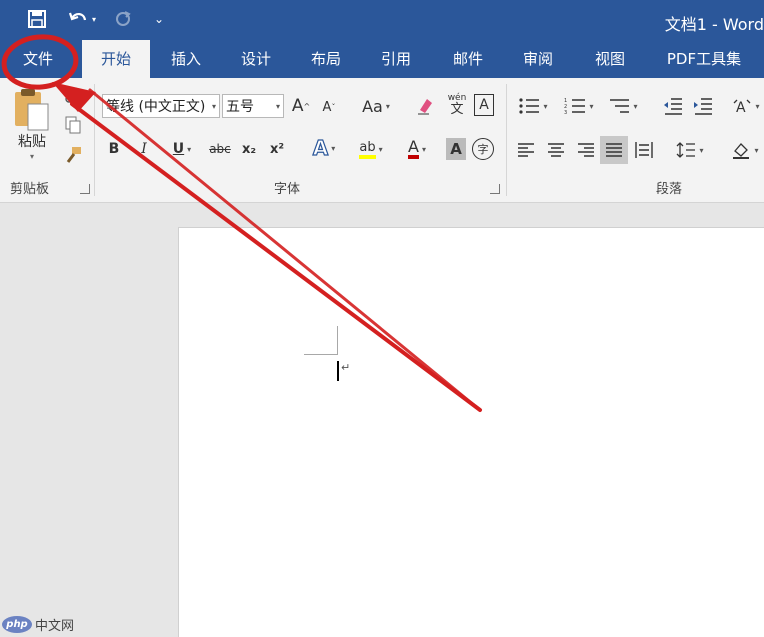 The height and width of the screenshot is (637, 764). What do you see at coordinates (159, 19) in the screenshot?
I see `customize-qat-icon: ⌄` at bounding box center [159, 19].